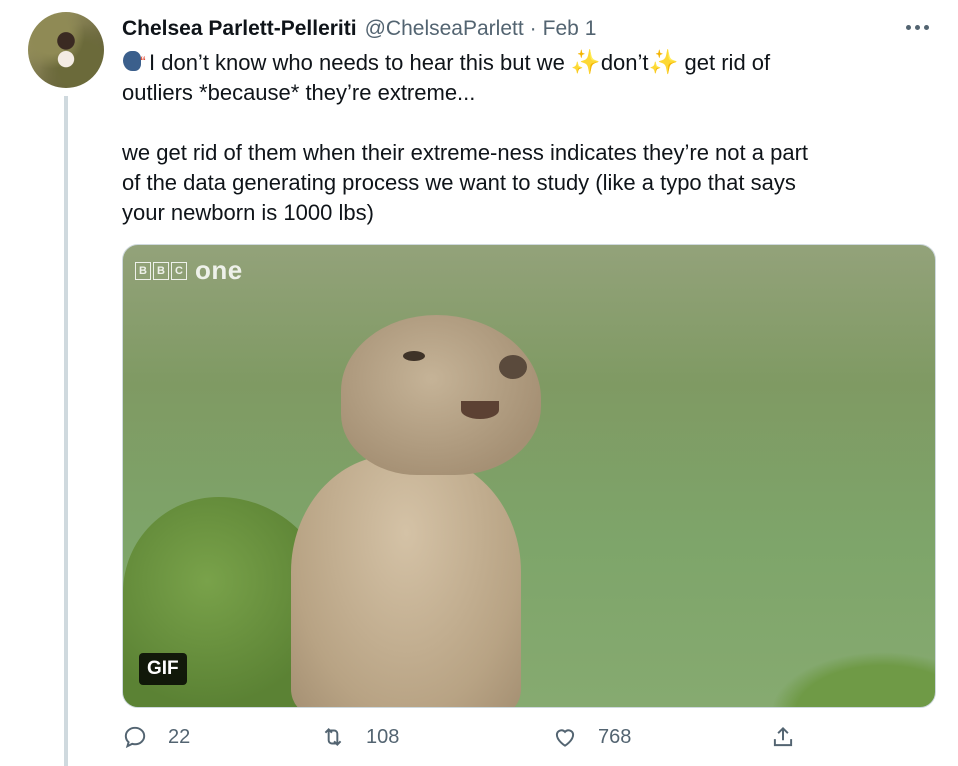  I want to click on heart-icon, so click(565, 738).